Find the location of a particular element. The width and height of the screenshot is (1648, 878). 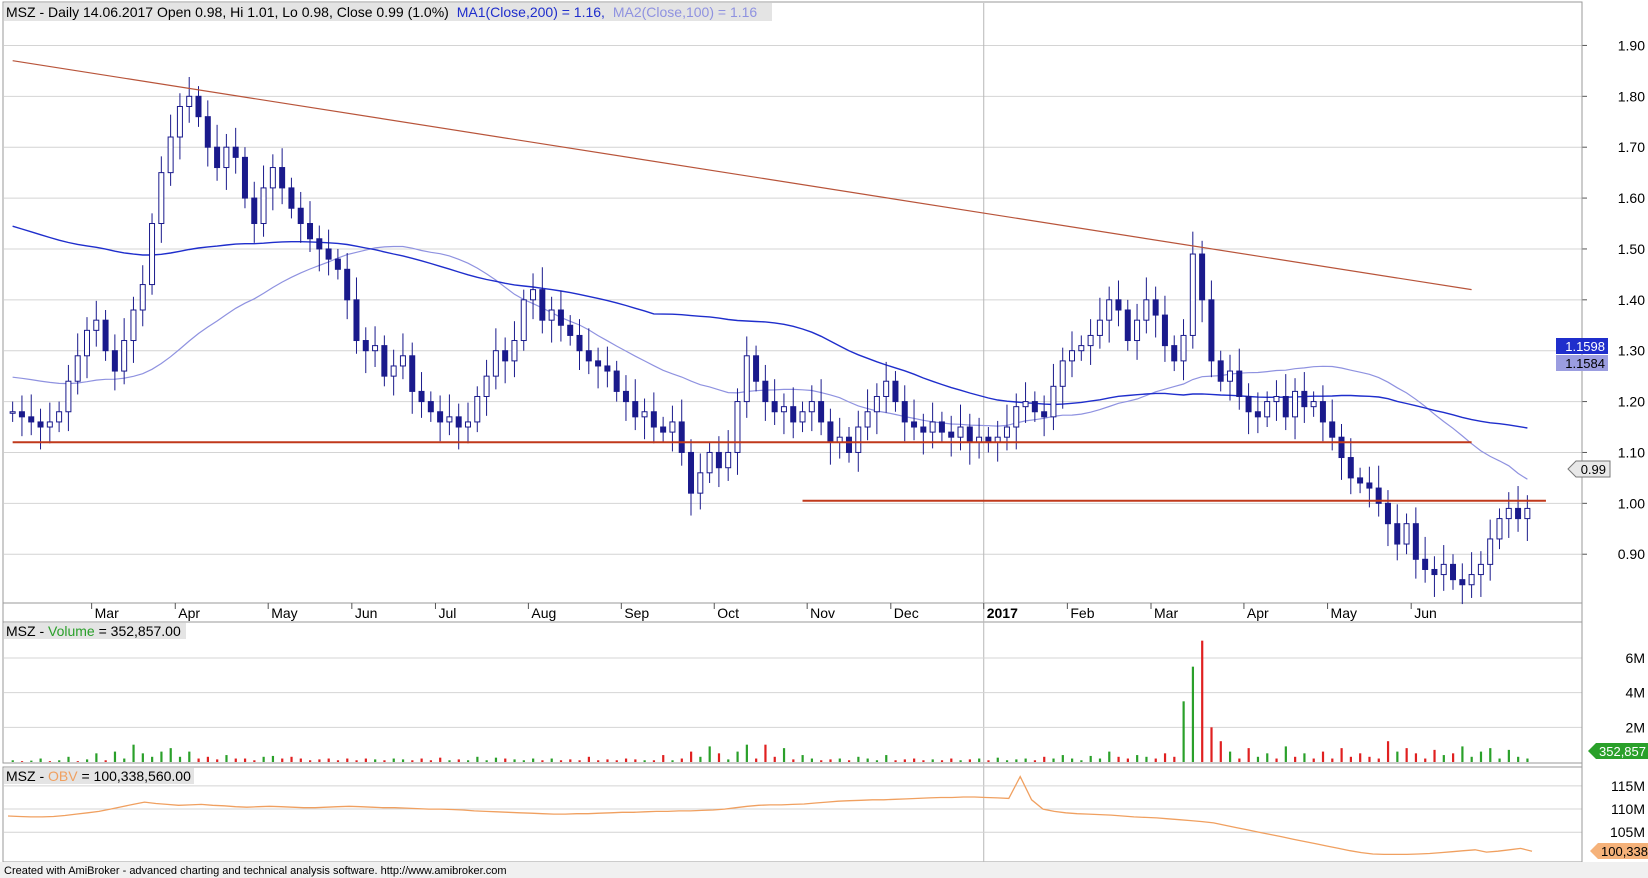

ma2-badge: 1.1584 is located at coordinates (1582, 363).